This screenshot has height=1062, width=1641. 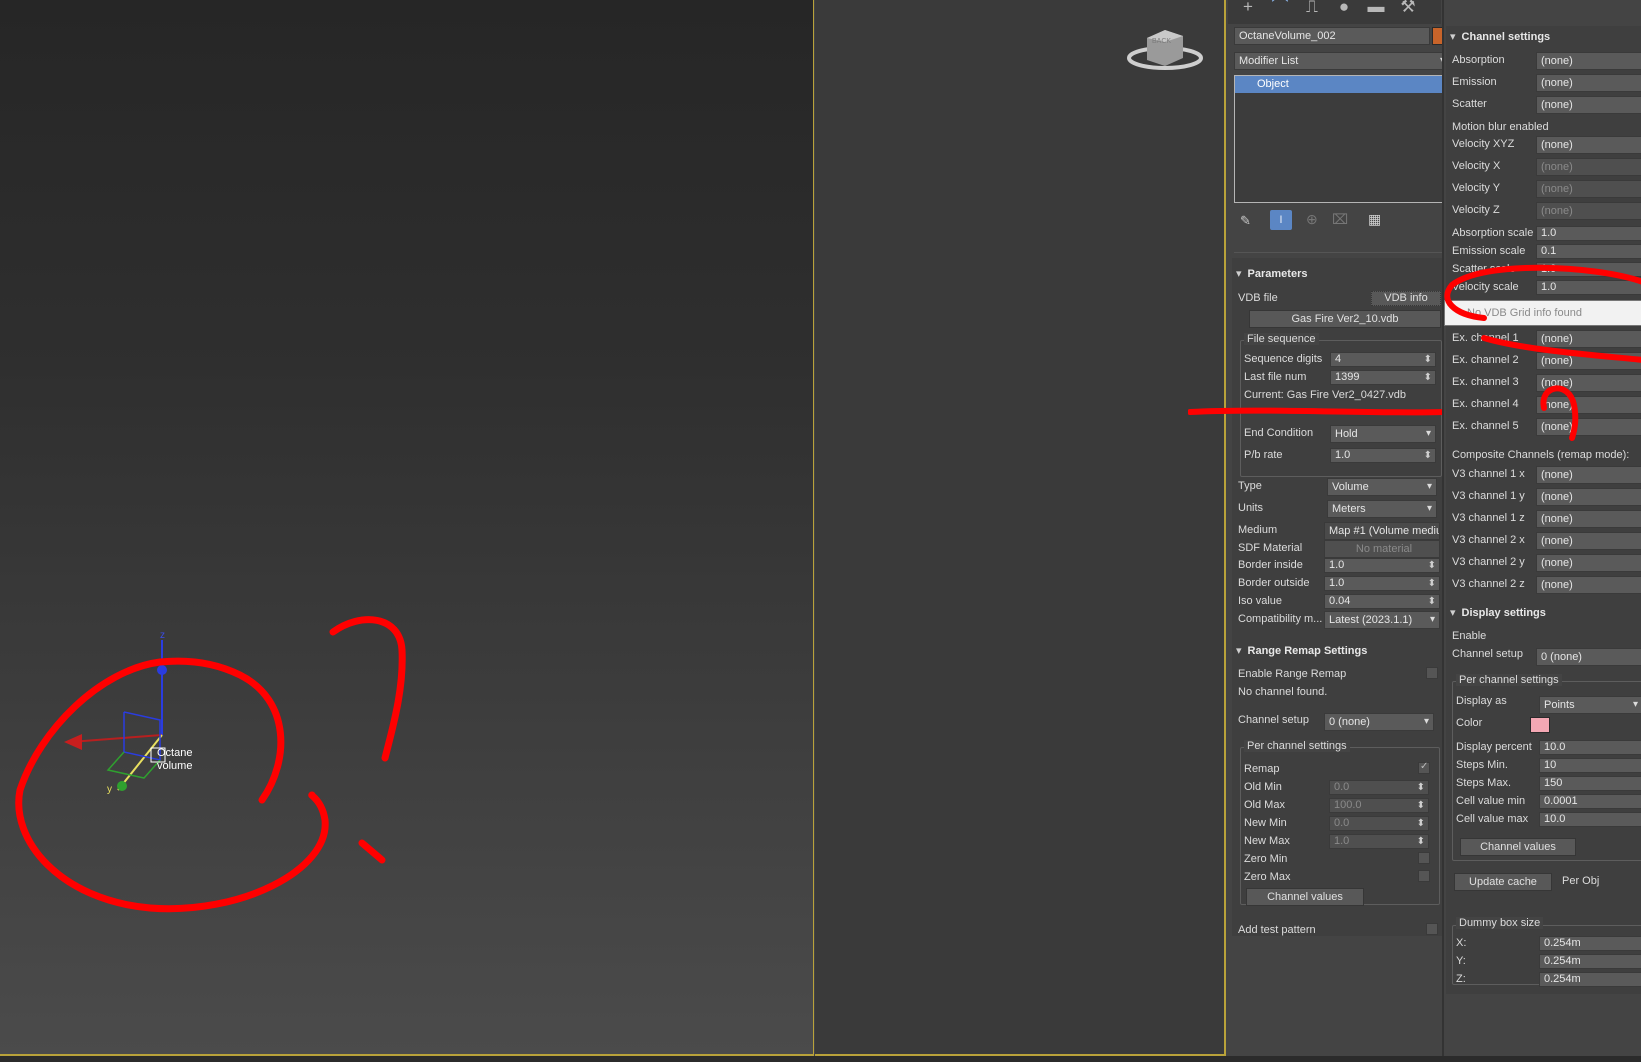 I want to click on steps-min-input: 10, so click(x=1590, y=765).